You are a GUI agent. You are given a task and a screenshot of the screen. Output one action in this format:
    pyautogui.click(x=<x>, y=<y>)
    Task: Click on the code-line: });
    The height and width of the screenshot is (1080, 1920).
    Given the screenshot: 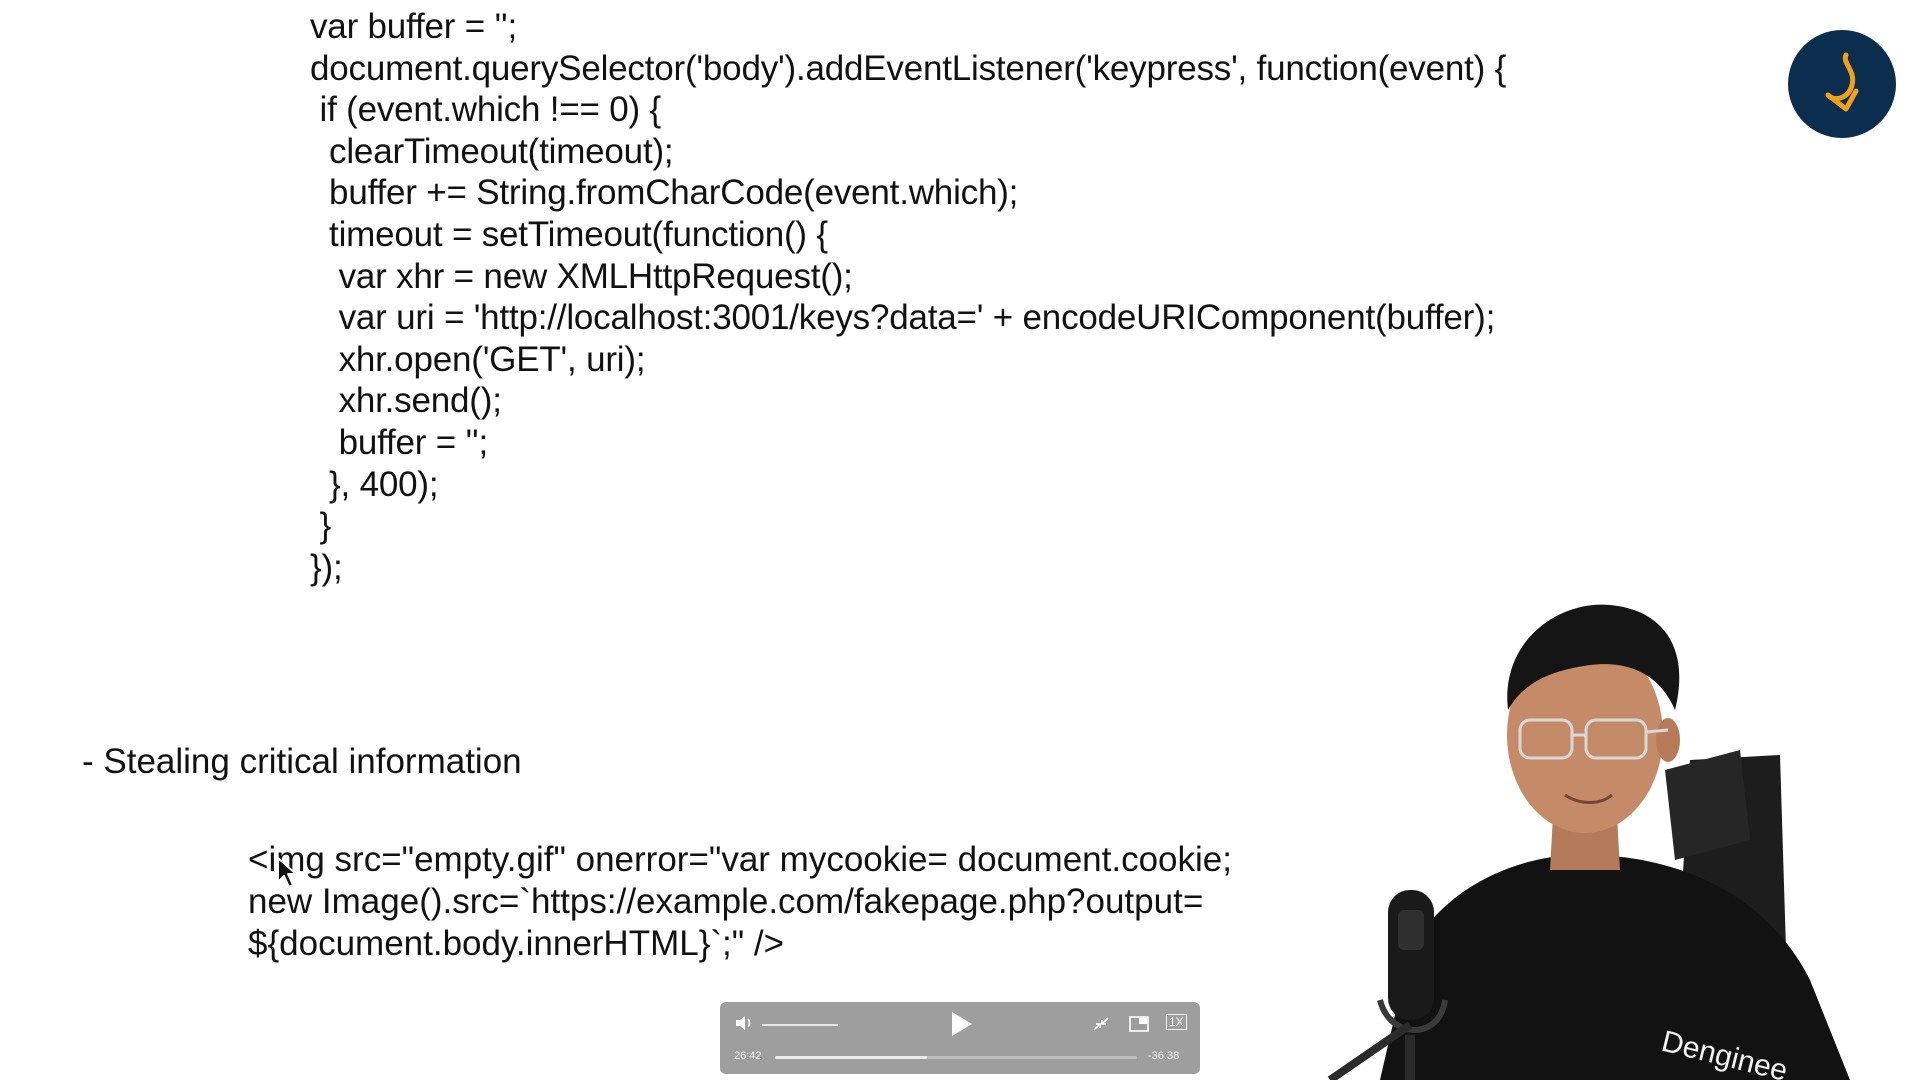 What is the action you would take?
    pyautogui.click(x=326, y=567)
    